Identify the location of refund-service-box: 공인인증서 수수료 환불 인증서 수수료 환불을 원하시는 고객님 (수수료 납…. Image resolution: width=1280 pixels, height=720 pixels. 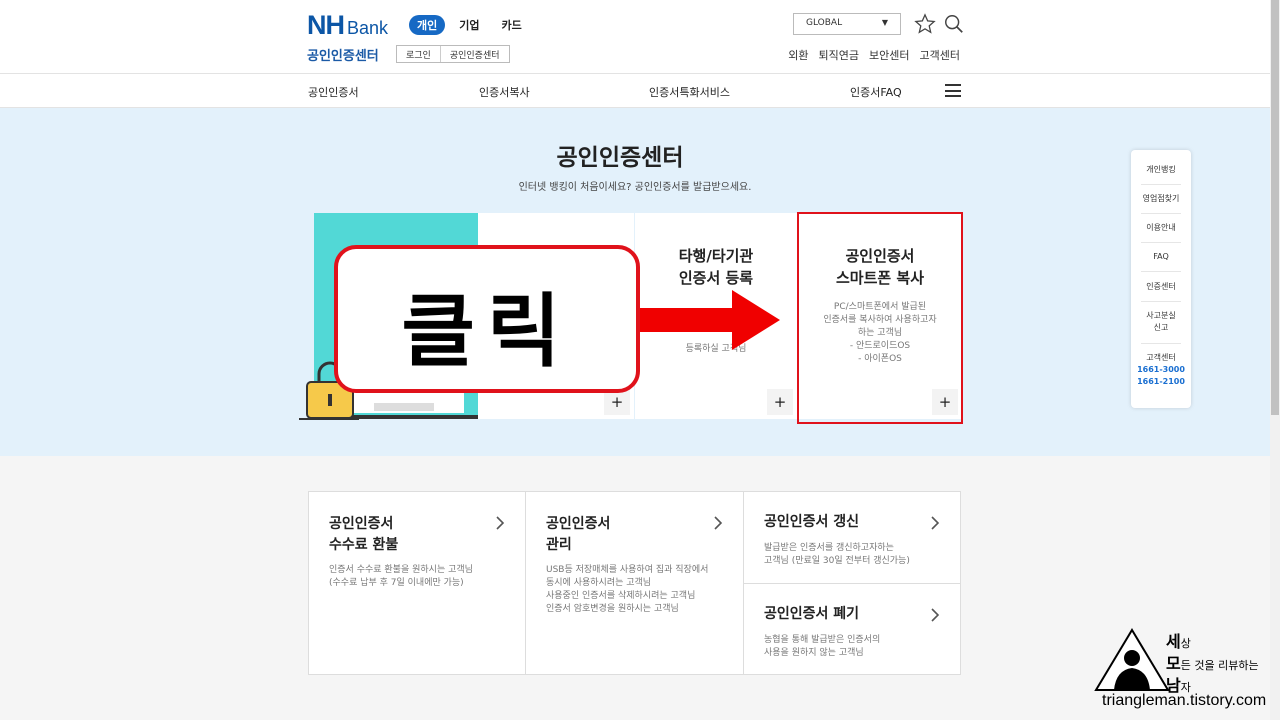
(417, 583).